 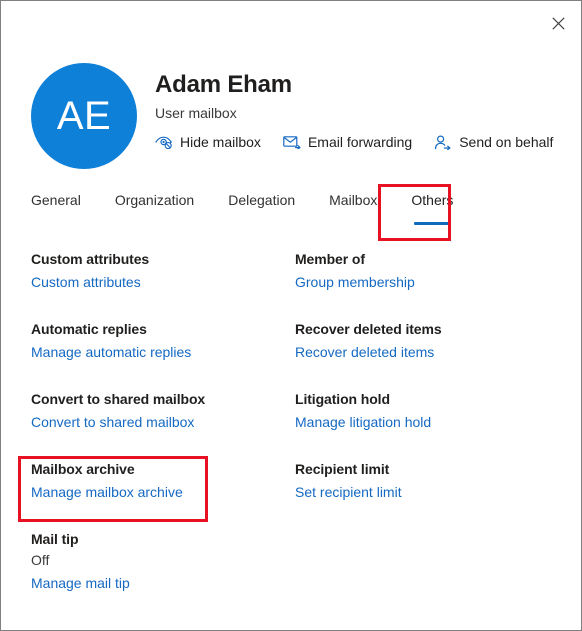 I want to click on mail-tip-value: Off, so click(x=40, y=560).